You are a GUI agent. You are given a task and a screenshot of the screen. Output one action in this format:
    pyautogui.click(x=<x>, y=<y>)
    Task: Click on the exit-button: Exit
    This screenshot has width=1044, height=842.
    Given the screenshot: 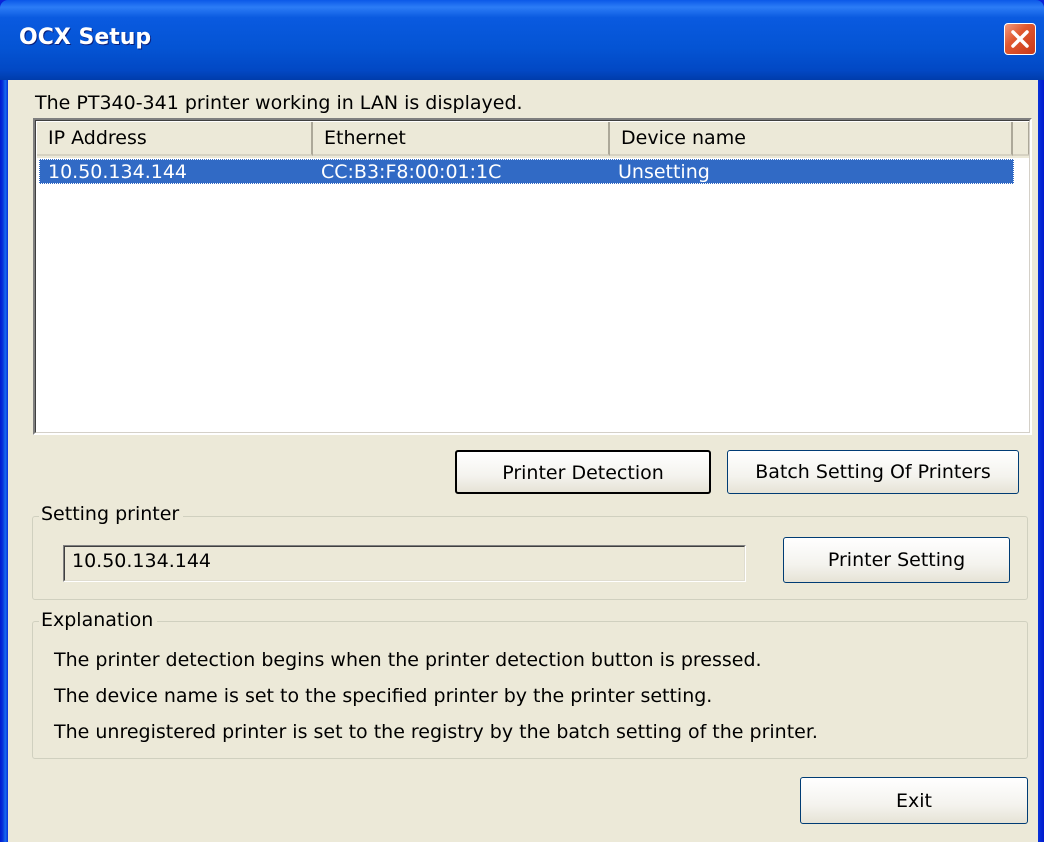 What is the action you would take?
    pyautogui.click(x=914, y=800)
    